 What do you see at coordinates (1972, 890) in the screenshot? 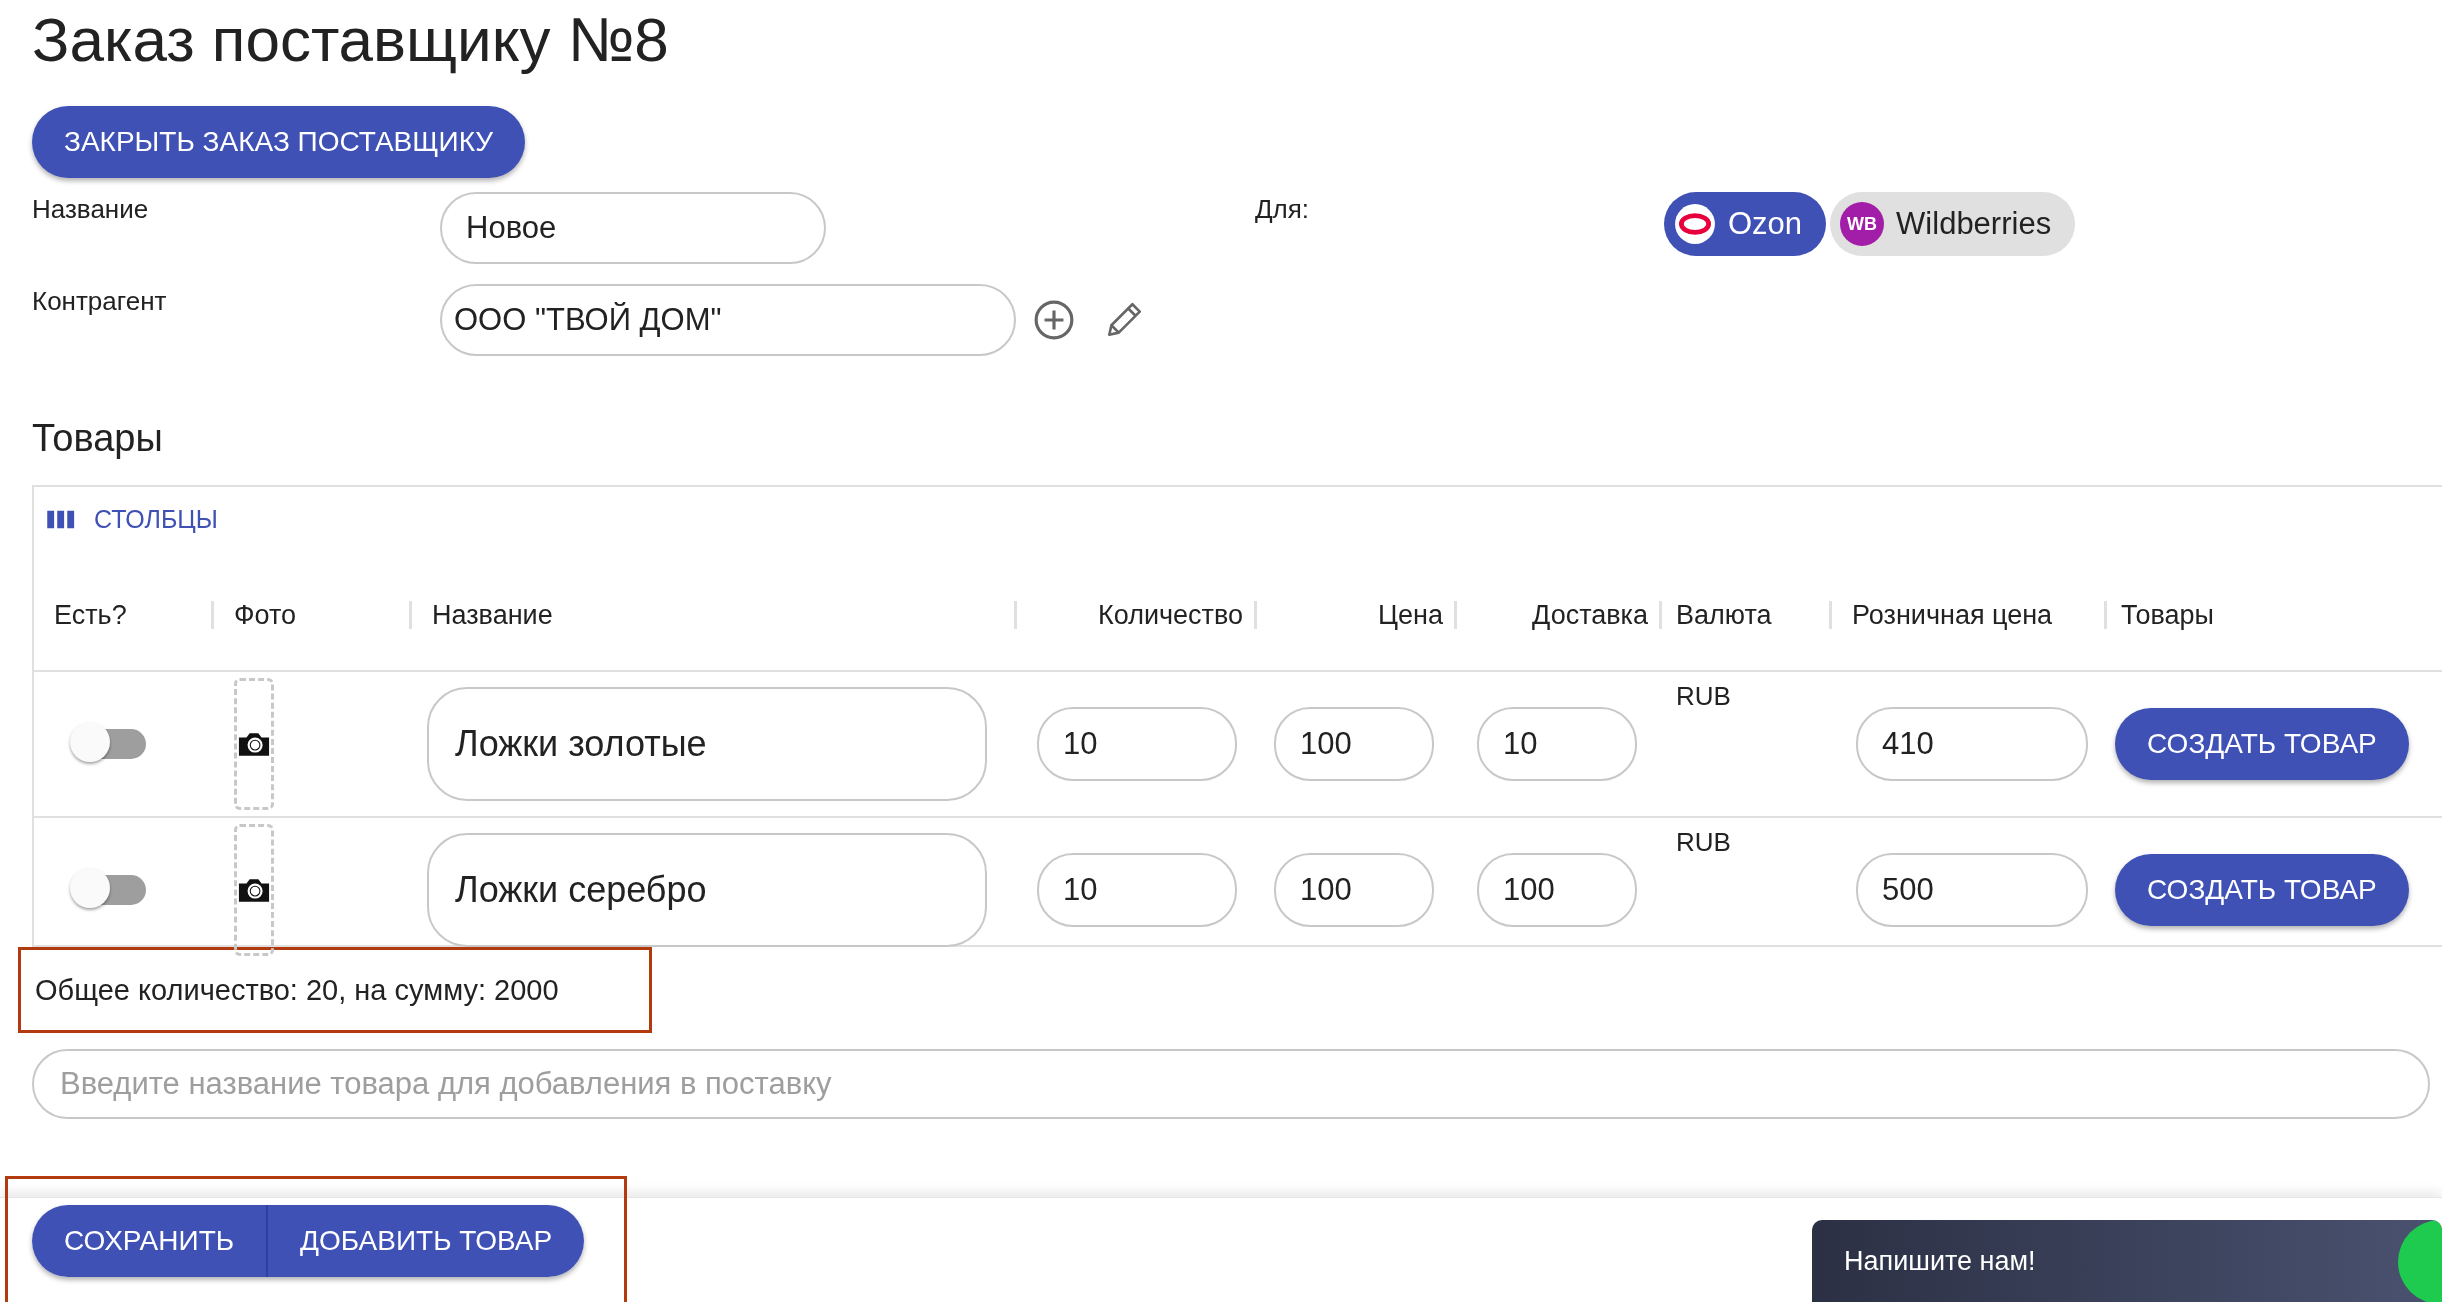
I see `retail-price-field: 500` at bounding box center [1972, 890].